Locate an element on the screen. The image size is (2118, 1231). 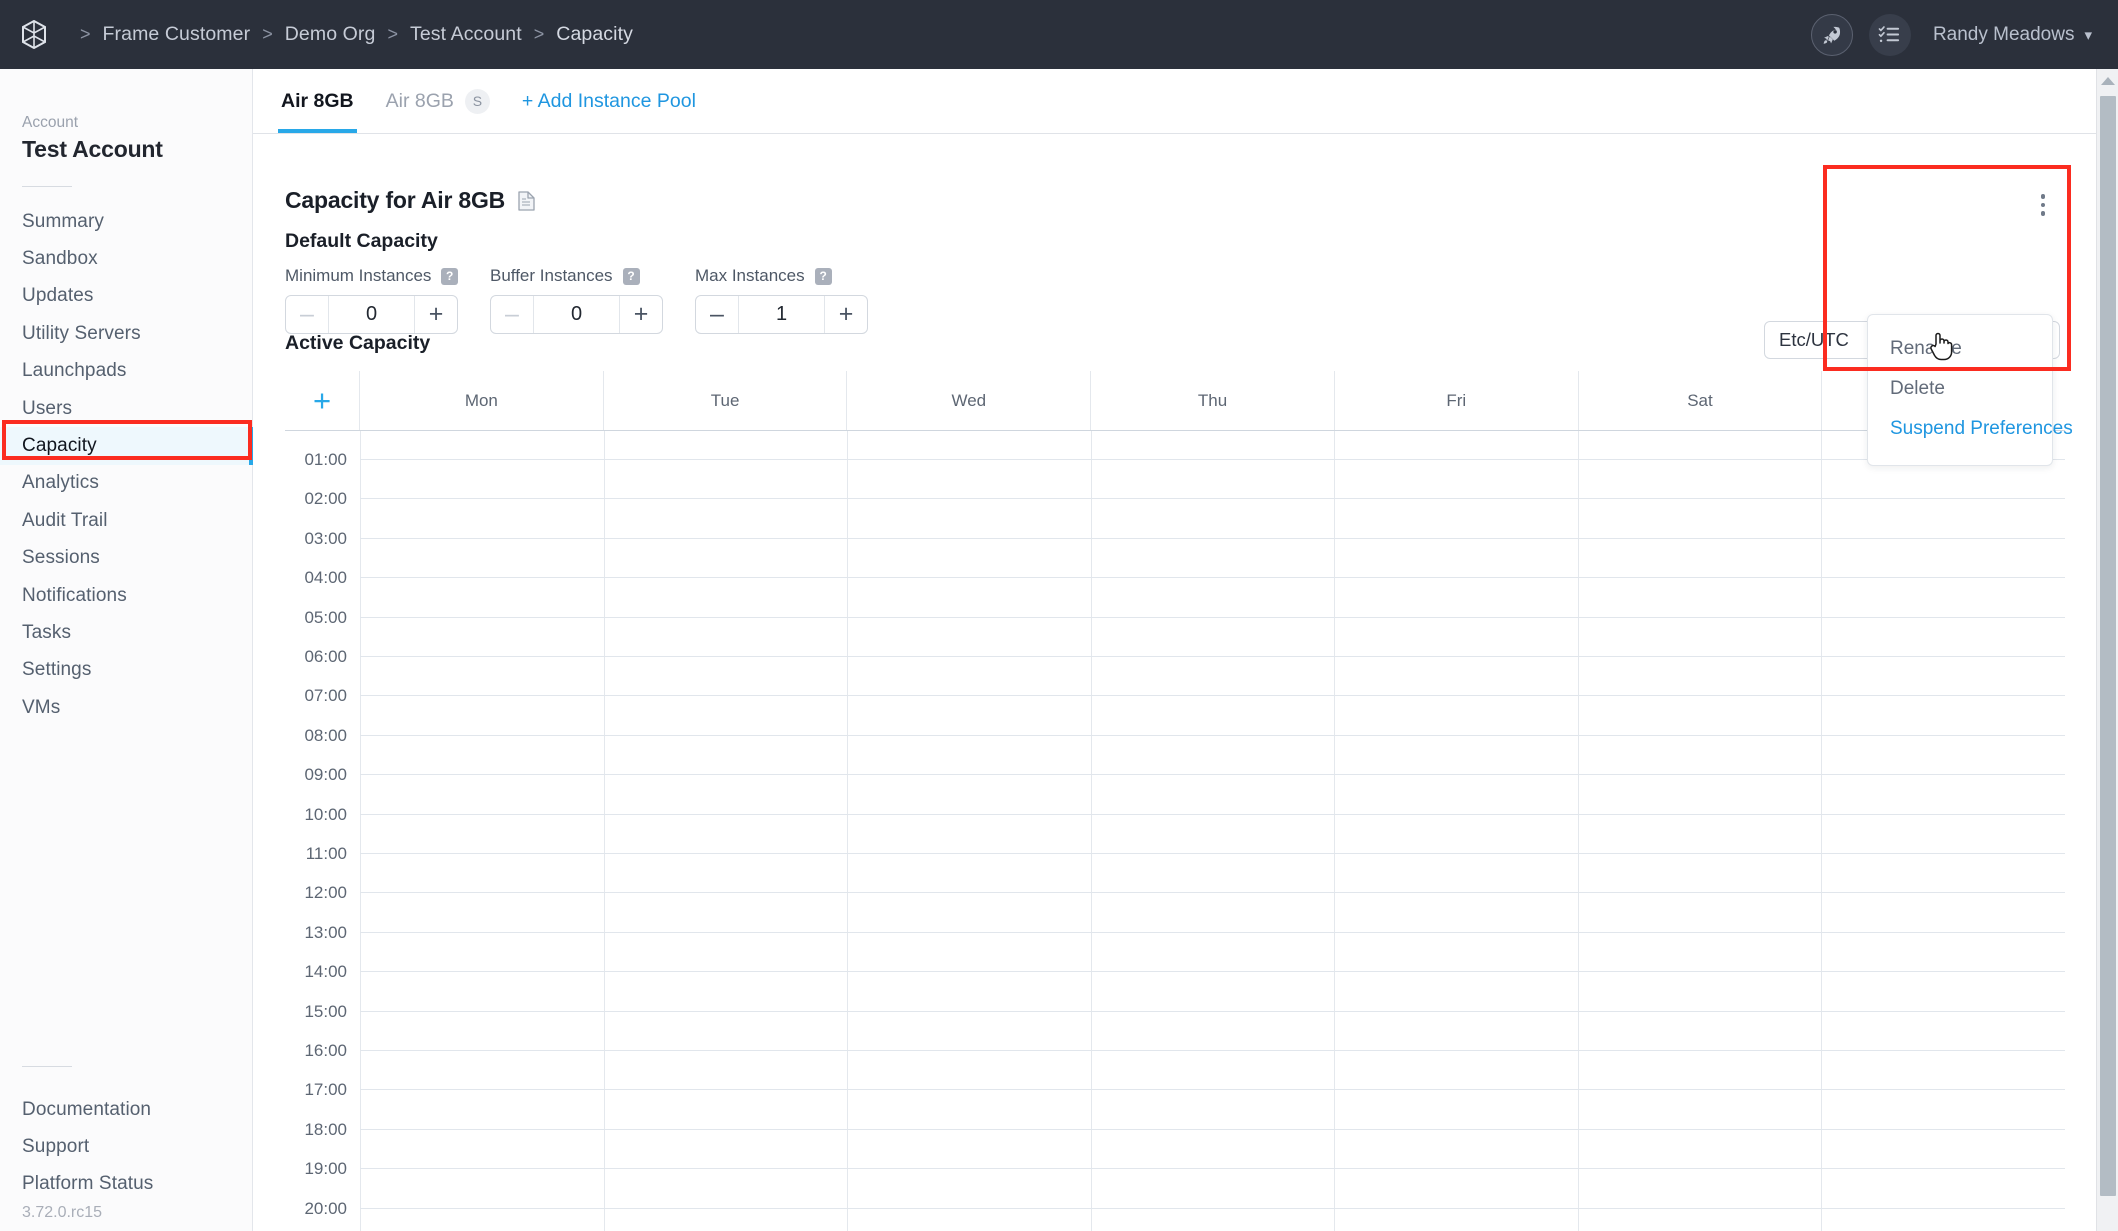
add-instance-pool-button: + Add Instance Pool is located at coordinates (609, 101).